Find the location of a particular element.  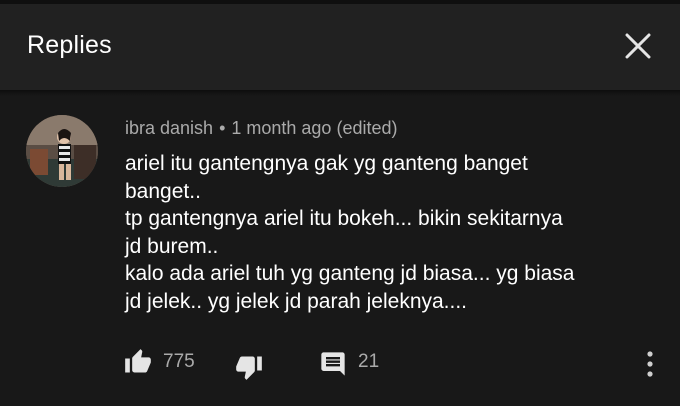

dislike-button is located at coordinates (249, 367).